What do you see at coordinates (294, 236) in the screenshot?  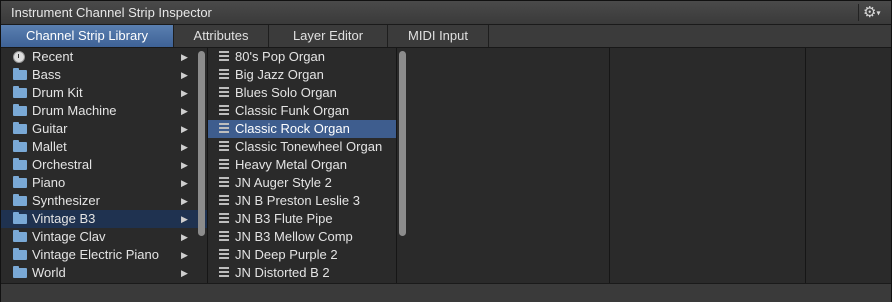 I see `preset-label: JN B3 Mellow Comp` at bounding box center [294, 236].